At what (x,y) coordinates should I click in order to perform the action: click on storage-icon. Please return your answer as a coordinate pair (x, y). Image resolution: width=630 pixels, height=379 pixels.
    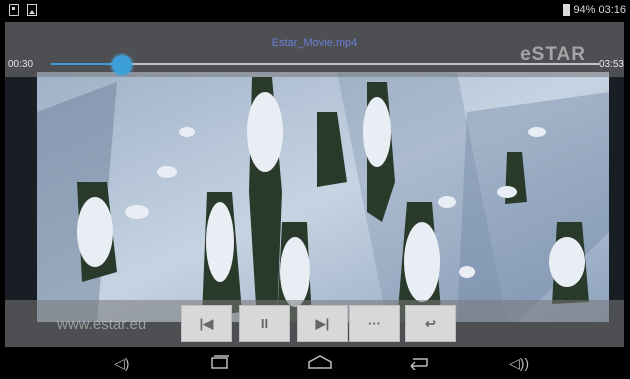
    Looking at the image, I should click on (14, 10).